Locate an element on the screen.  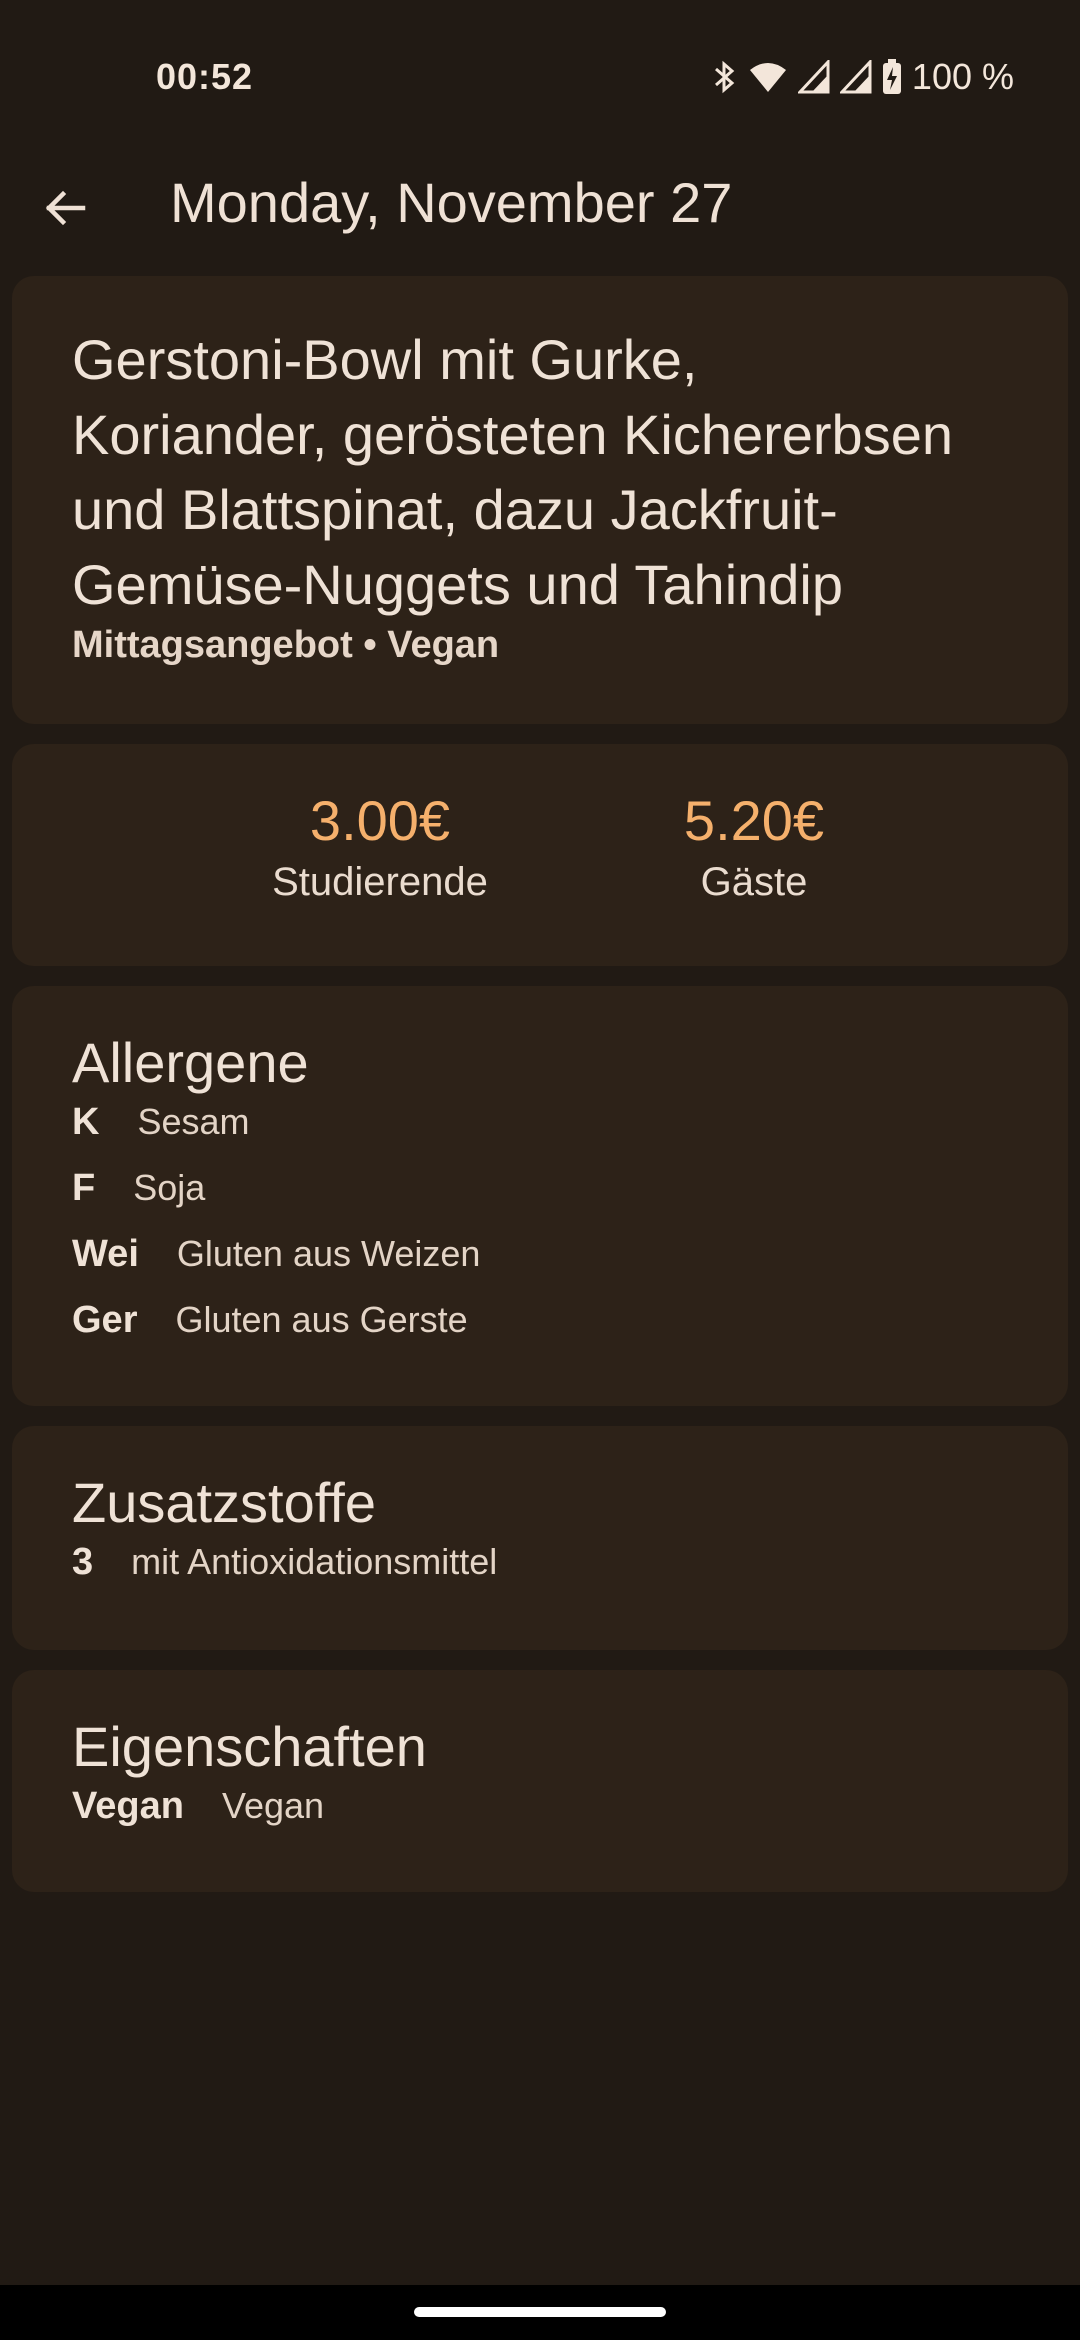
price-label: Gäste is located at coordinates (754, 882).